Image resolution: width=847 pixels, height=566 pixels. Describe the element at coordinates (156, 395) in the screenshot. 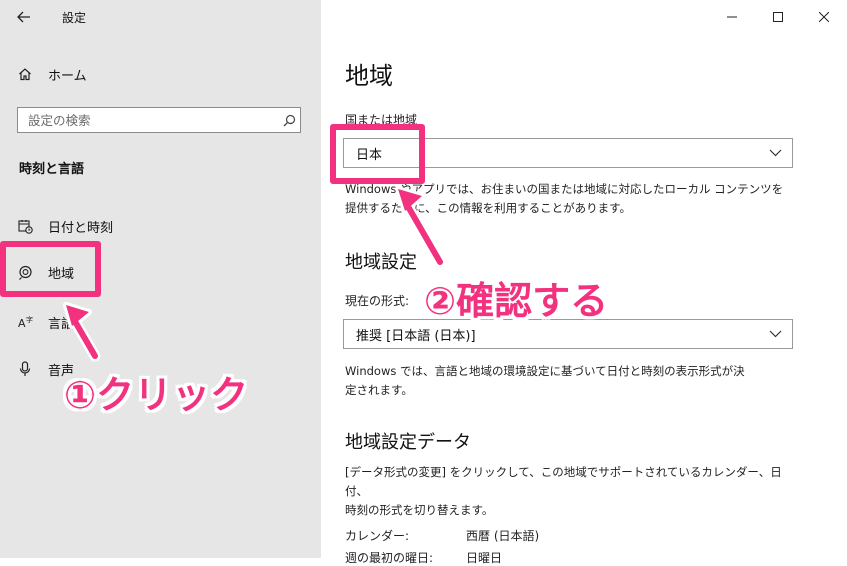

I see `step1-callout-text: ①クリック` at that location.